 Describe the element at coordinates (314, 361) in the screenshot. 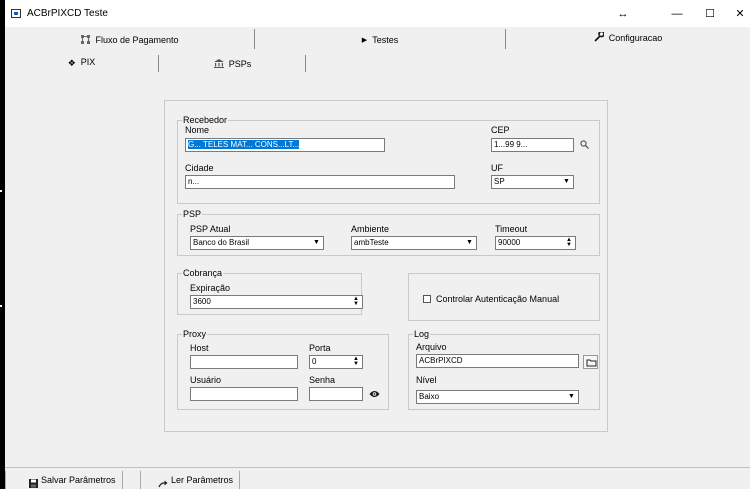

I see `porta-value: 0` at that location.